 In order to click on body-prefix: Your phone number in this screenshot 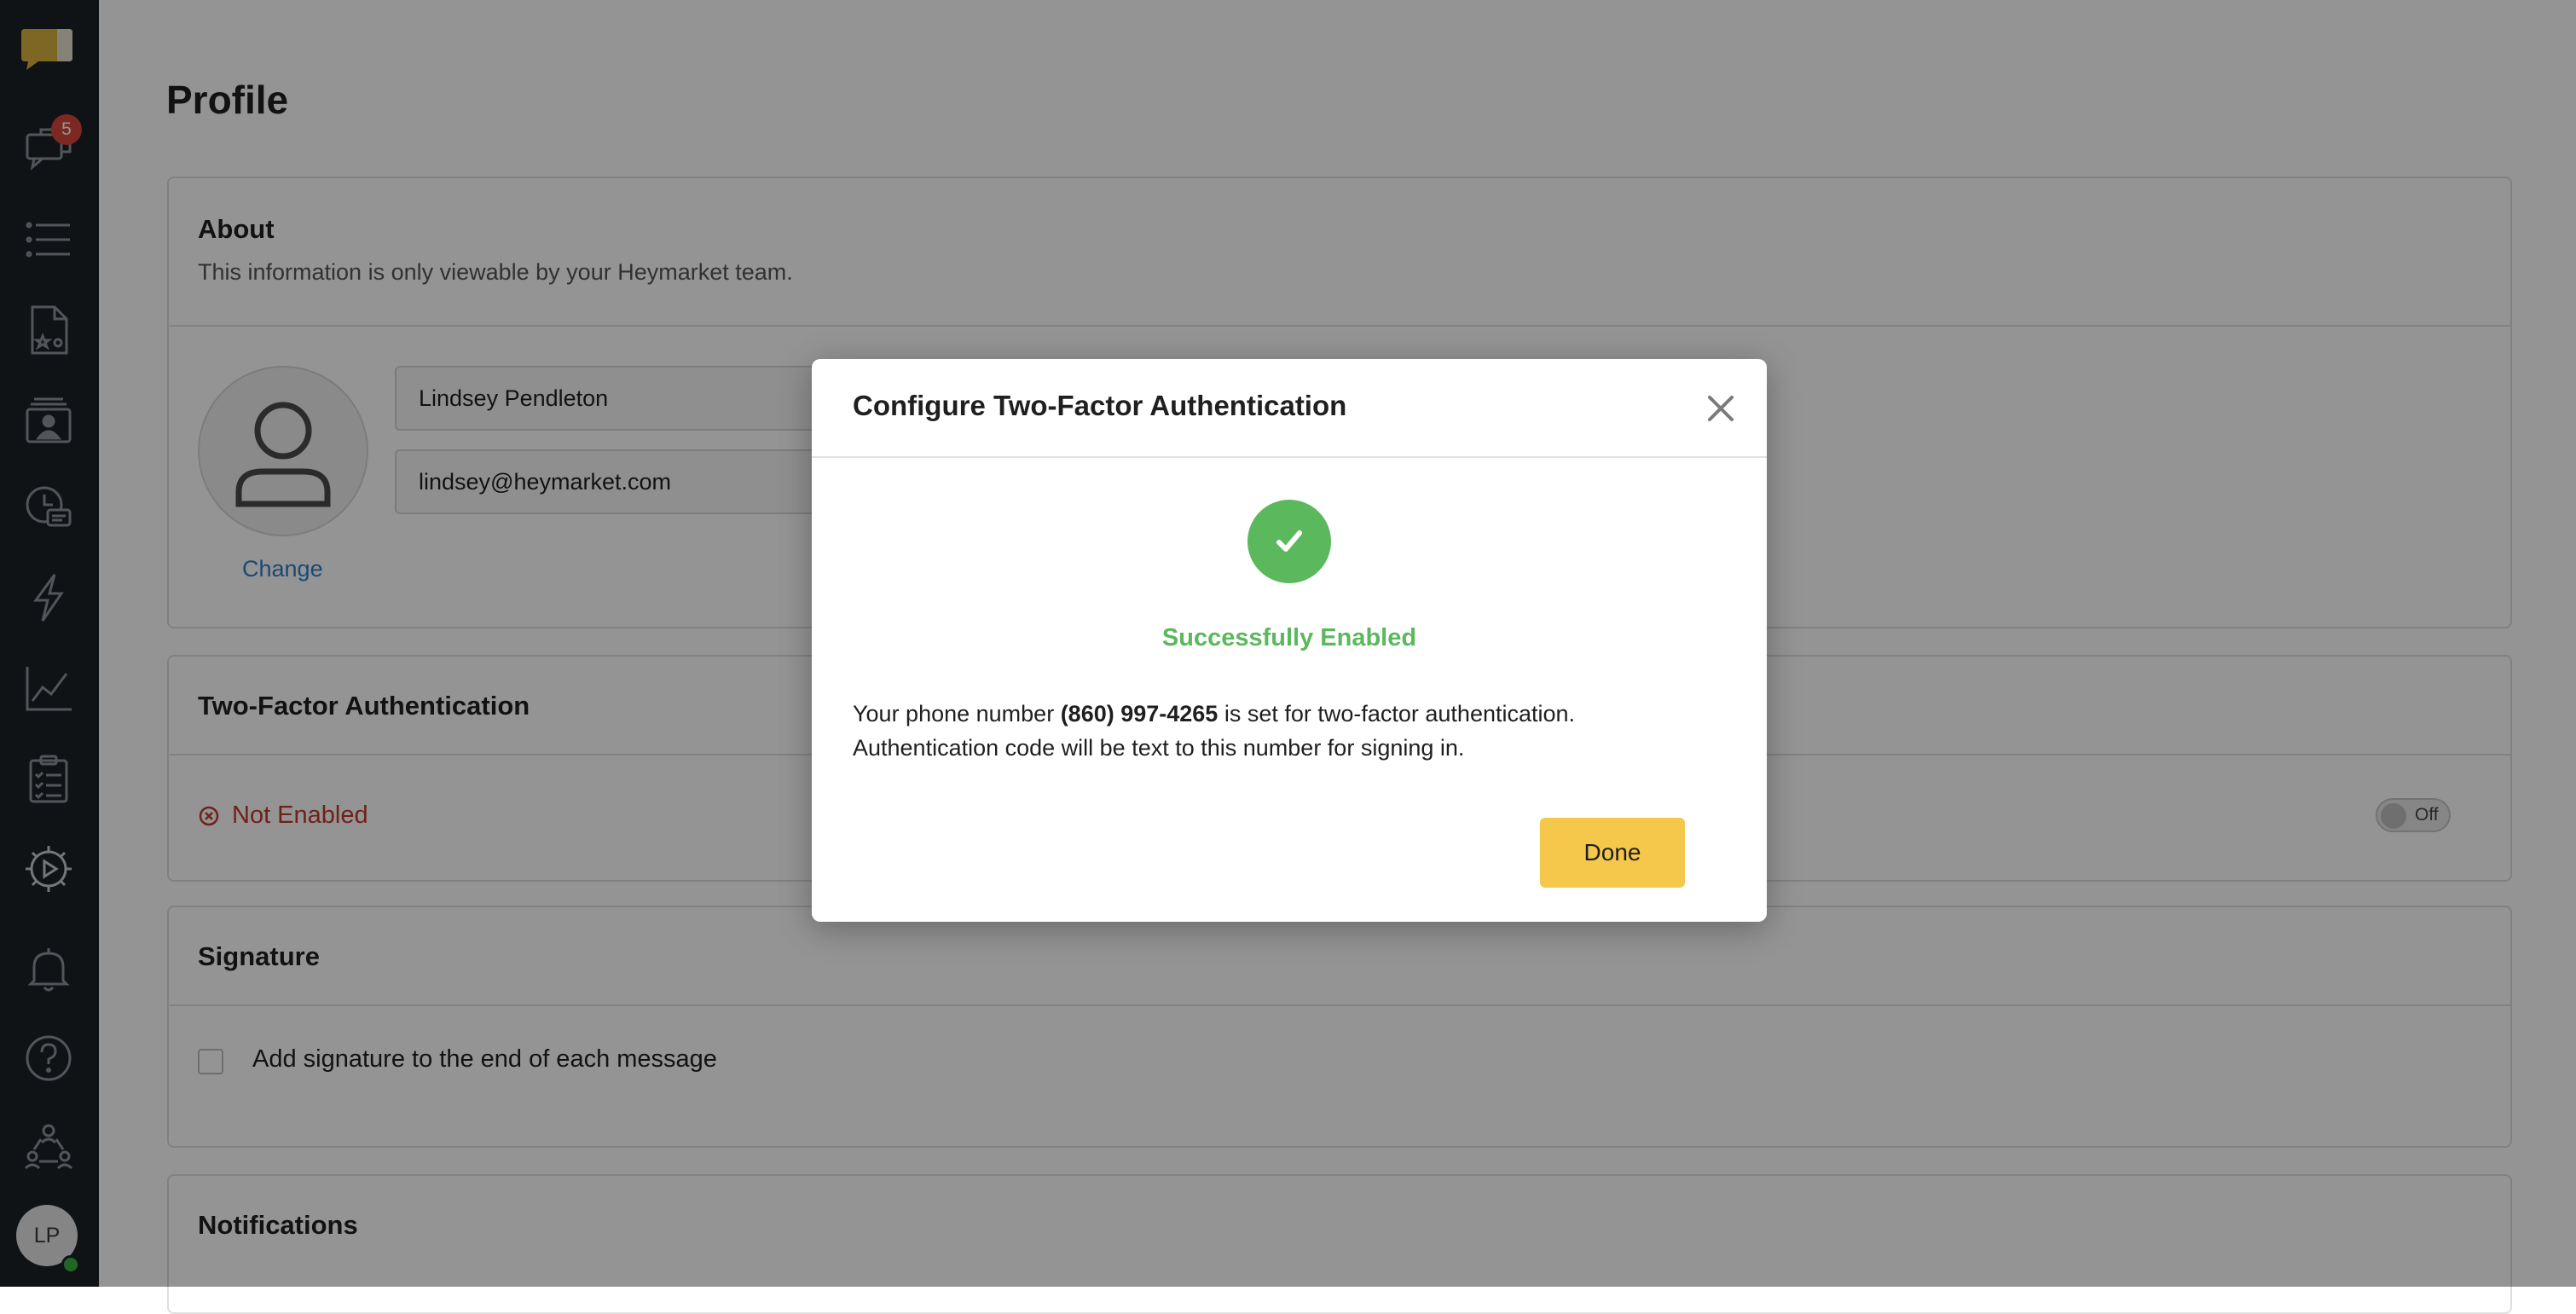, I will do `click(957, 714)`.